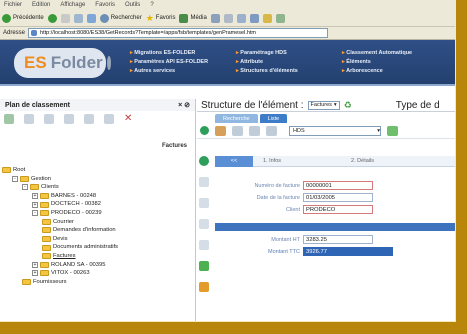  Describe the element at coordinates (169, 53) in the screenshot. I see `banner-menu-migrations: Migrations ES-FOLDER` at that location.